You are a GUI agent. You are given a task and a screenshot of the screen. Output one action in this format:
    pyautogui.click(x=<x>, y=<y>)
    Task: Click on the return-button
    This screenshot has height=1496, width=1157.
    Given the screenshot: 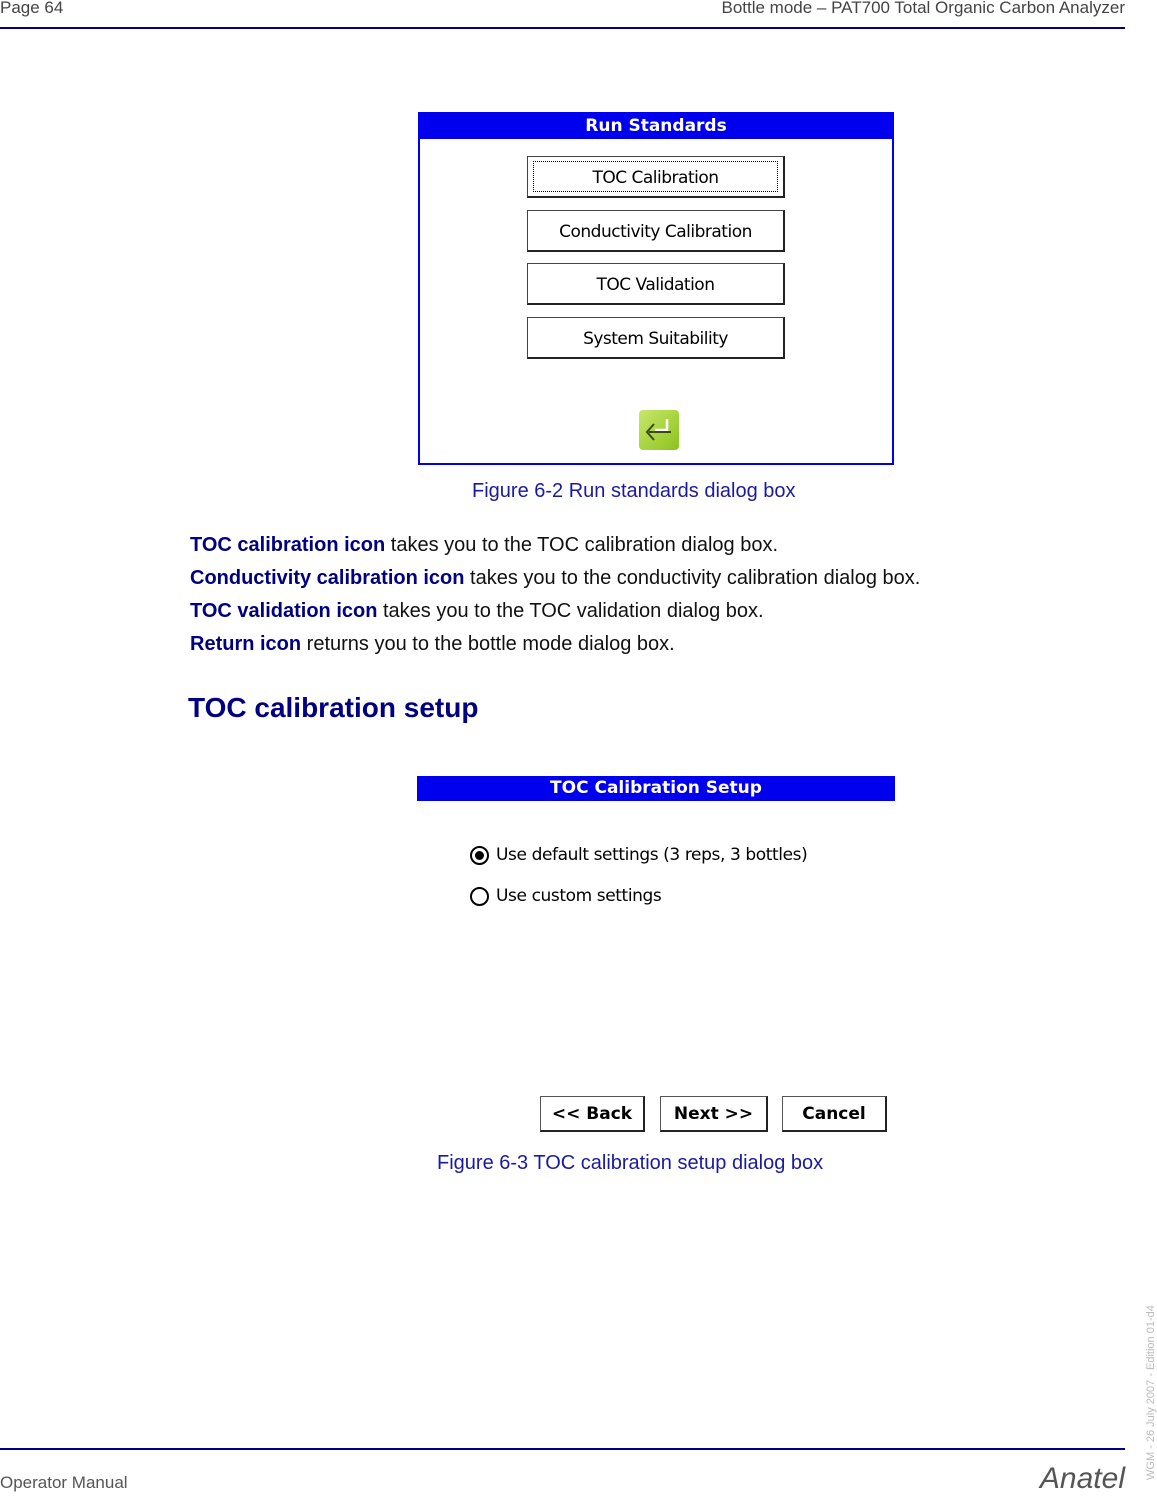 What is the action you would take?
    pyautogui.click(x=659, y=430)
    